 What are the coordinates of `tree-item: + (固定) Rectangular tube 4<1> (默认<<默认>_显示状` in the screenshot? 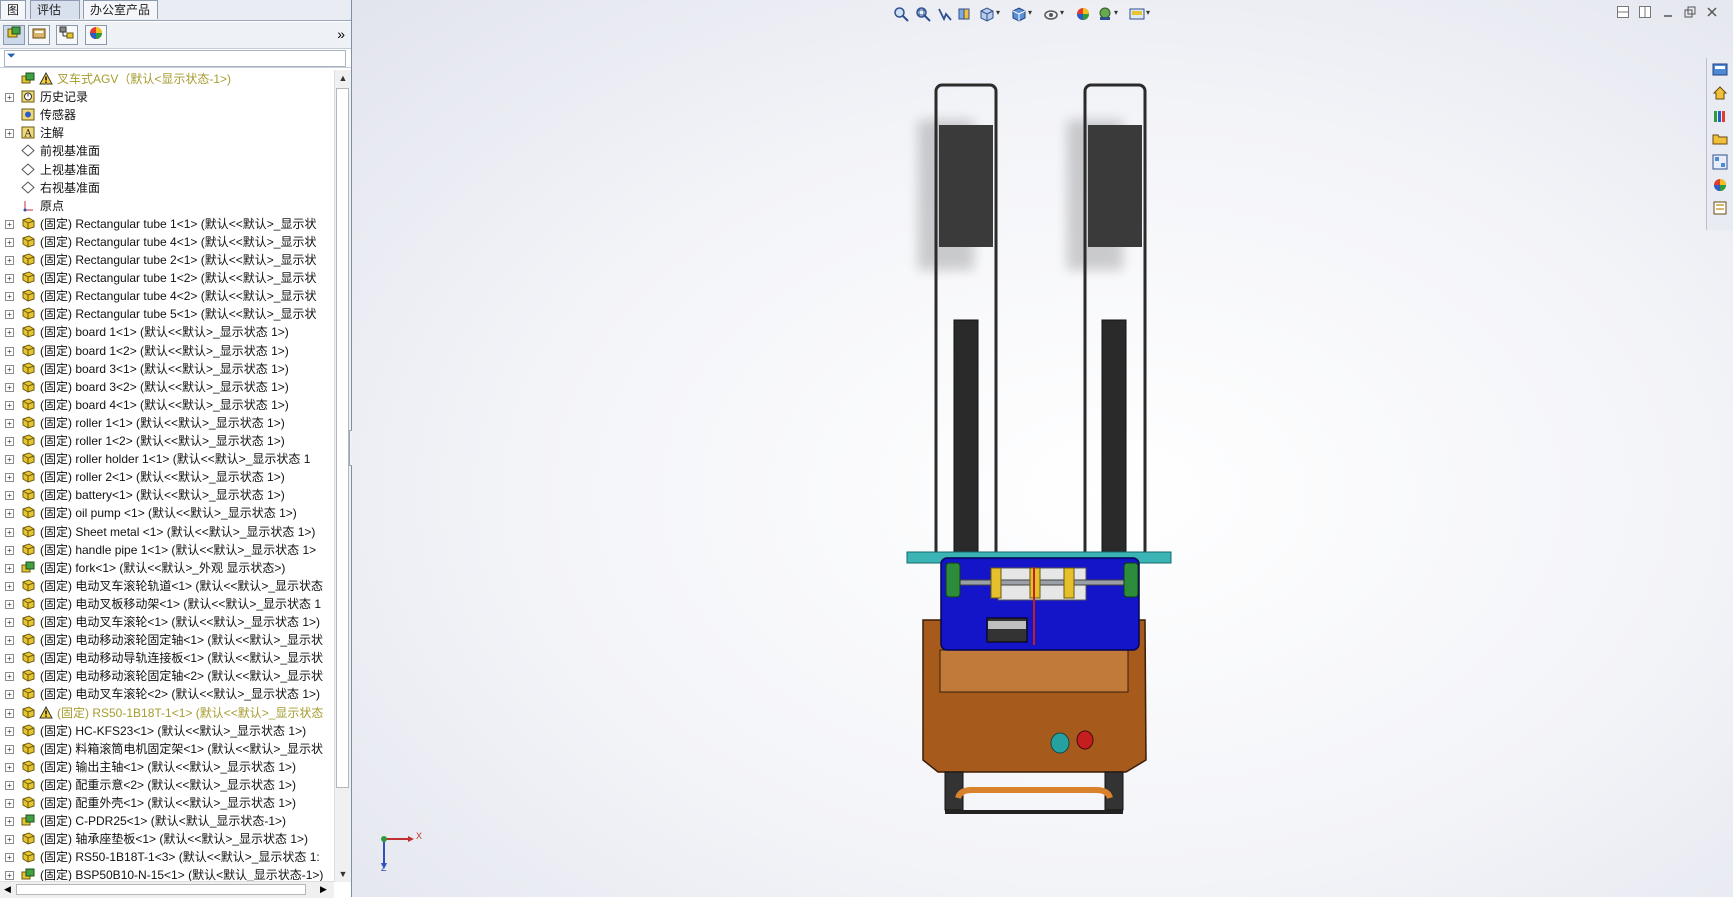 It's located at (167, 242).